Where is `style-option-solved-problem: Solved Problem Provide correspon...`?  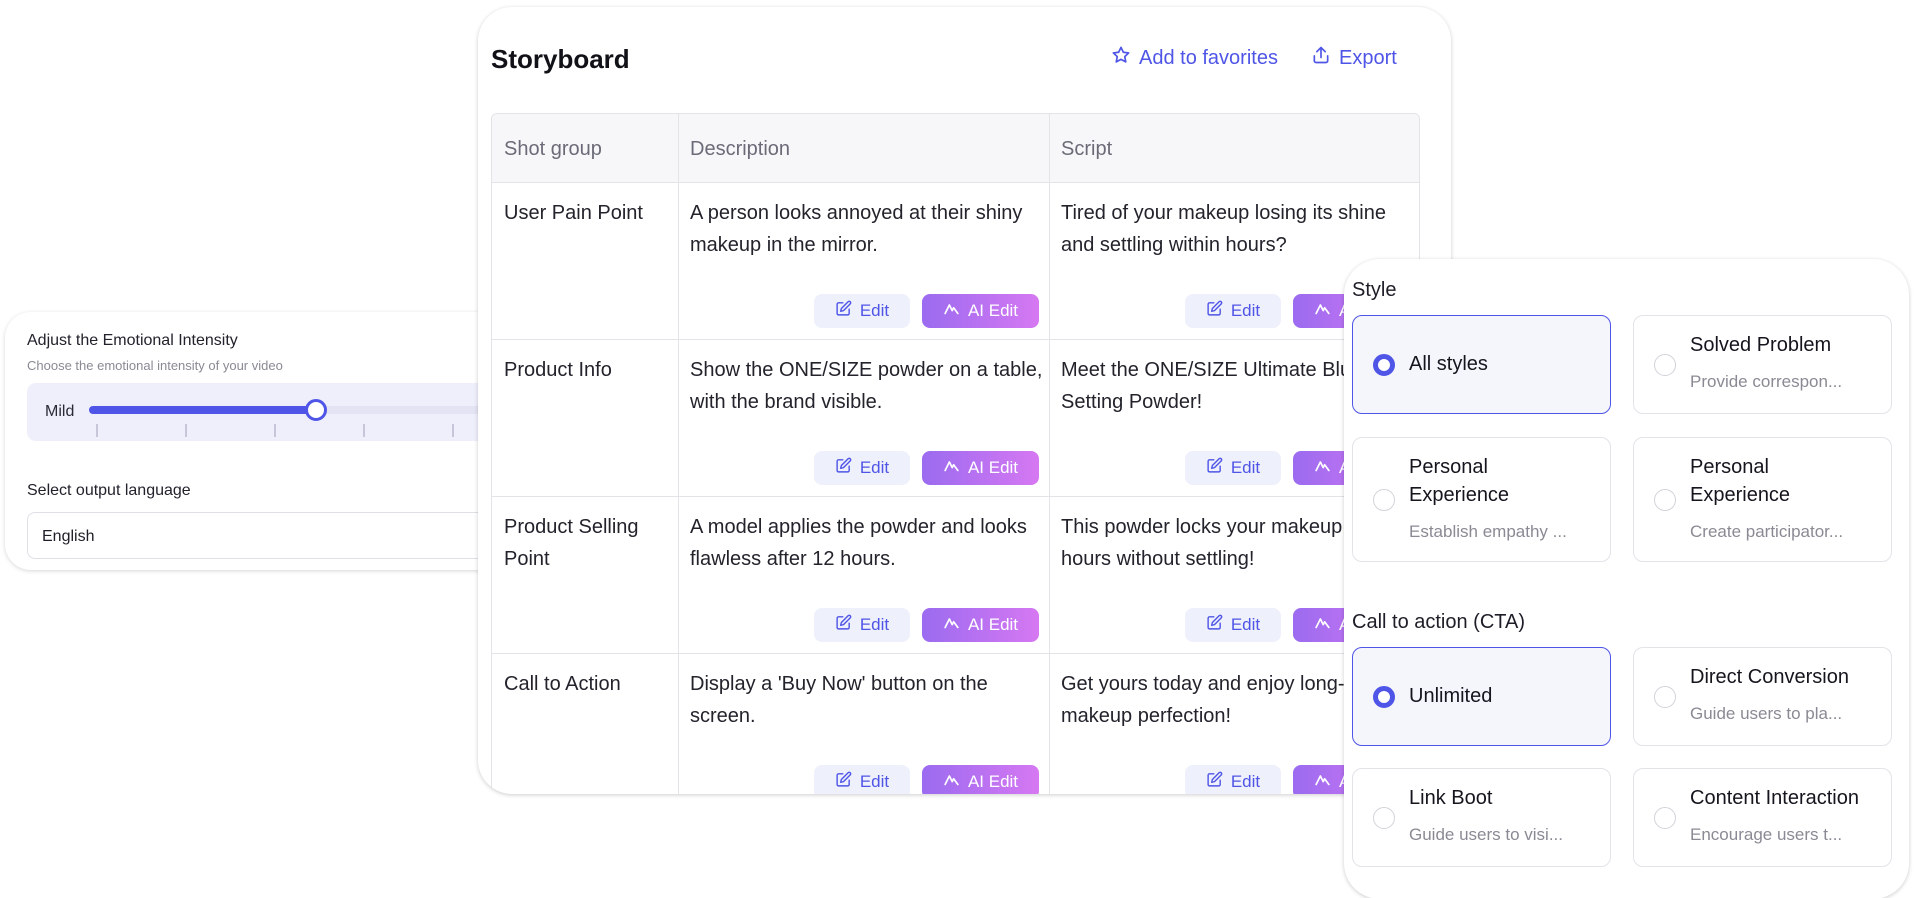 style-option-solved-problem: Solved Problem Provide correspon... is located at coordinates (1762, 364).